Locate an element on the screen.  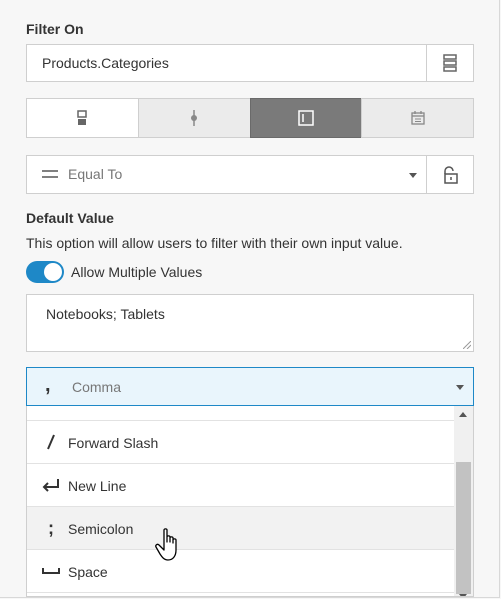
new-line-icon is located at coordinates (51, 485).